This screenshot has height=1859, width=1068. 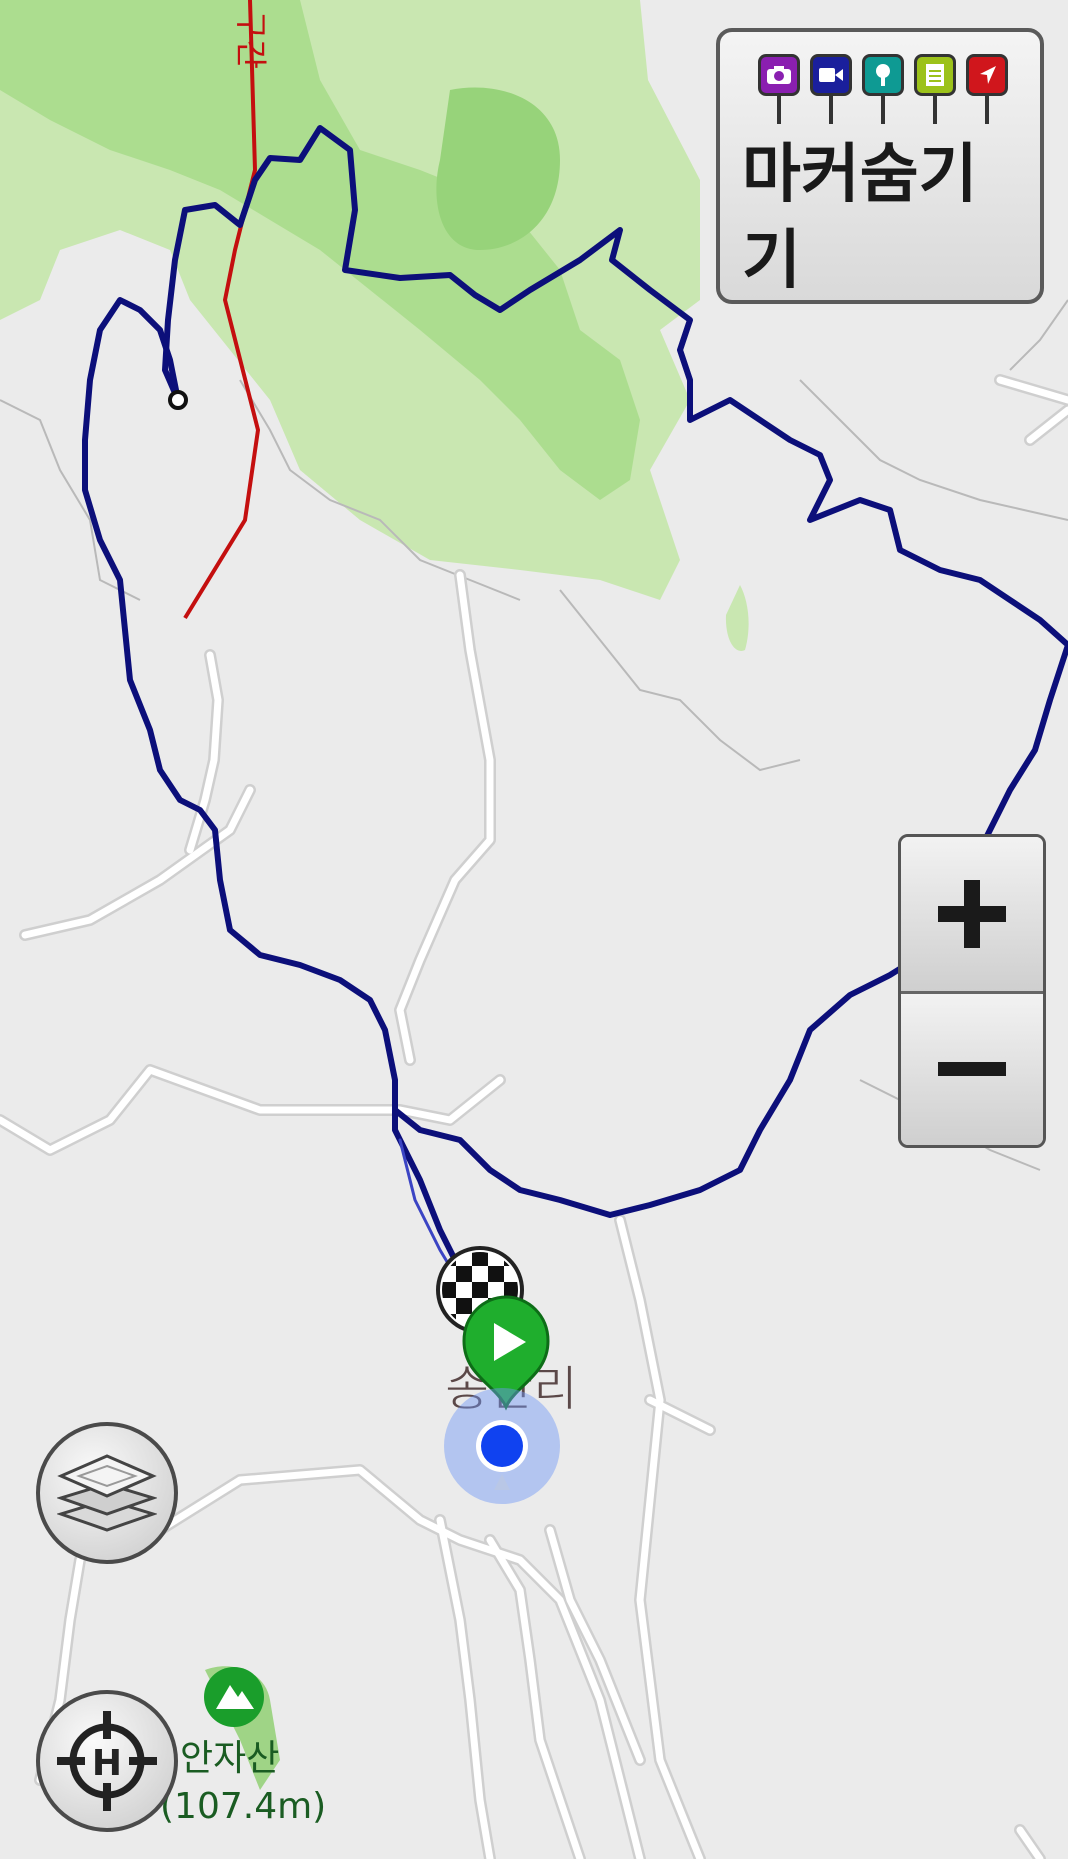 I want to click on current-location-icon, so click(x=502, y=1446).